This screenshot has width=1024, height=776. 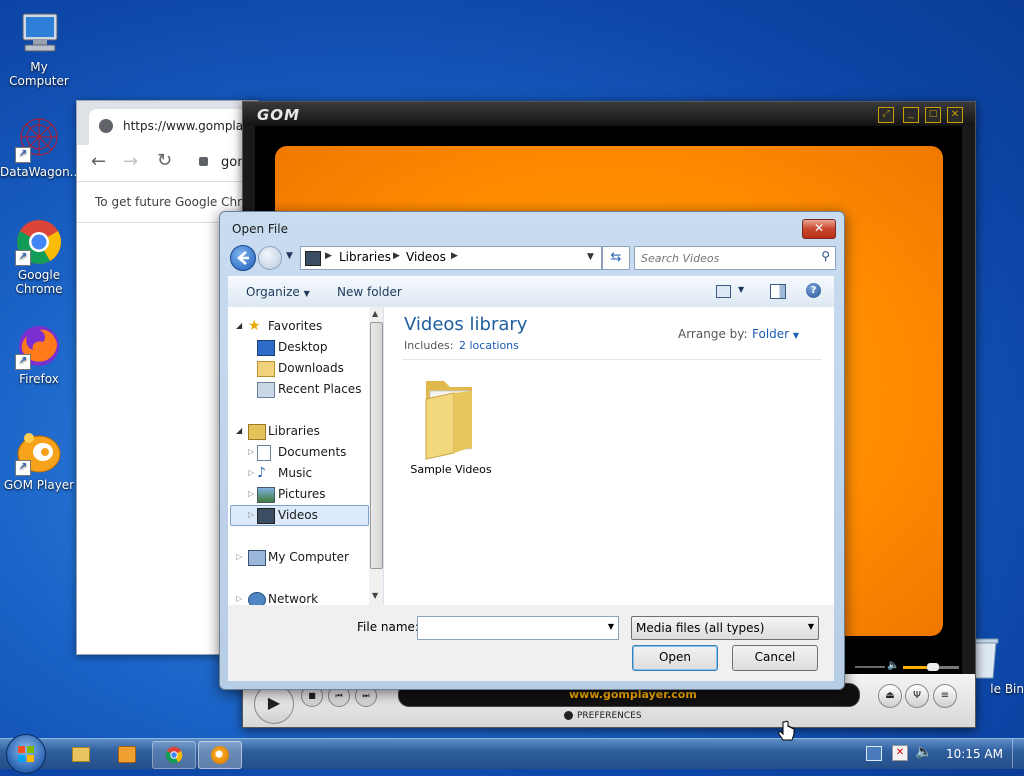 I want to click on nav-videos: Videos, so click(x=287, y=515).